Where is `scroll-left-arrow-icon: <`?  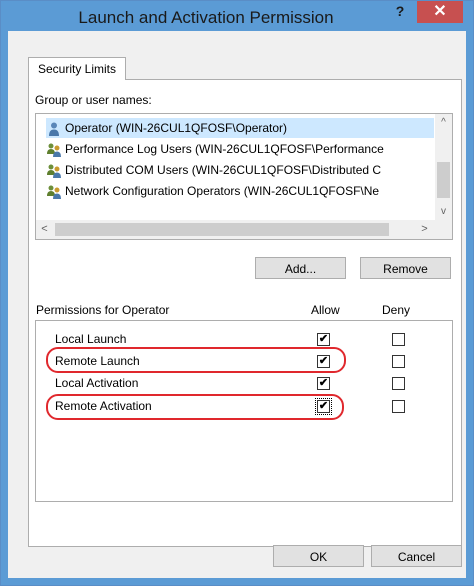
scroll-left-arrow-icon: < is located at coordinates (44, 229).